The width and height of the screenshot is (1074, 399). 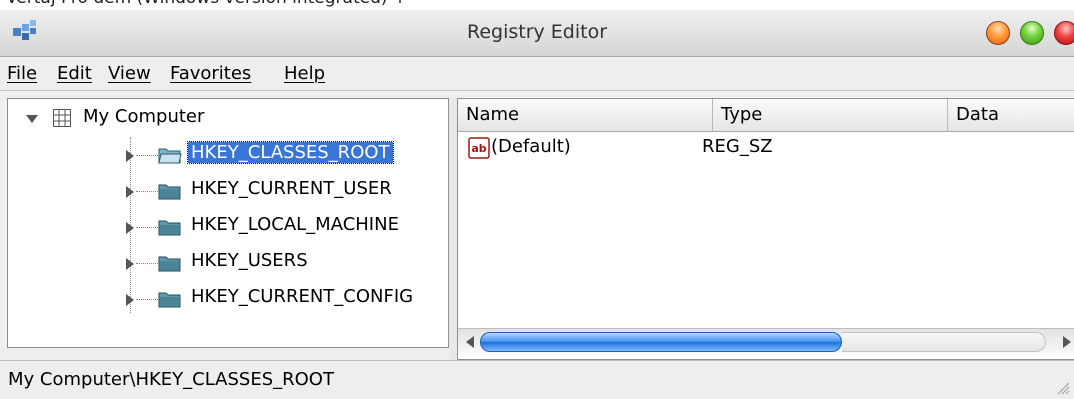 I want to click on tree-node-label: HKEY_USERS, so click(x=249, y=260).